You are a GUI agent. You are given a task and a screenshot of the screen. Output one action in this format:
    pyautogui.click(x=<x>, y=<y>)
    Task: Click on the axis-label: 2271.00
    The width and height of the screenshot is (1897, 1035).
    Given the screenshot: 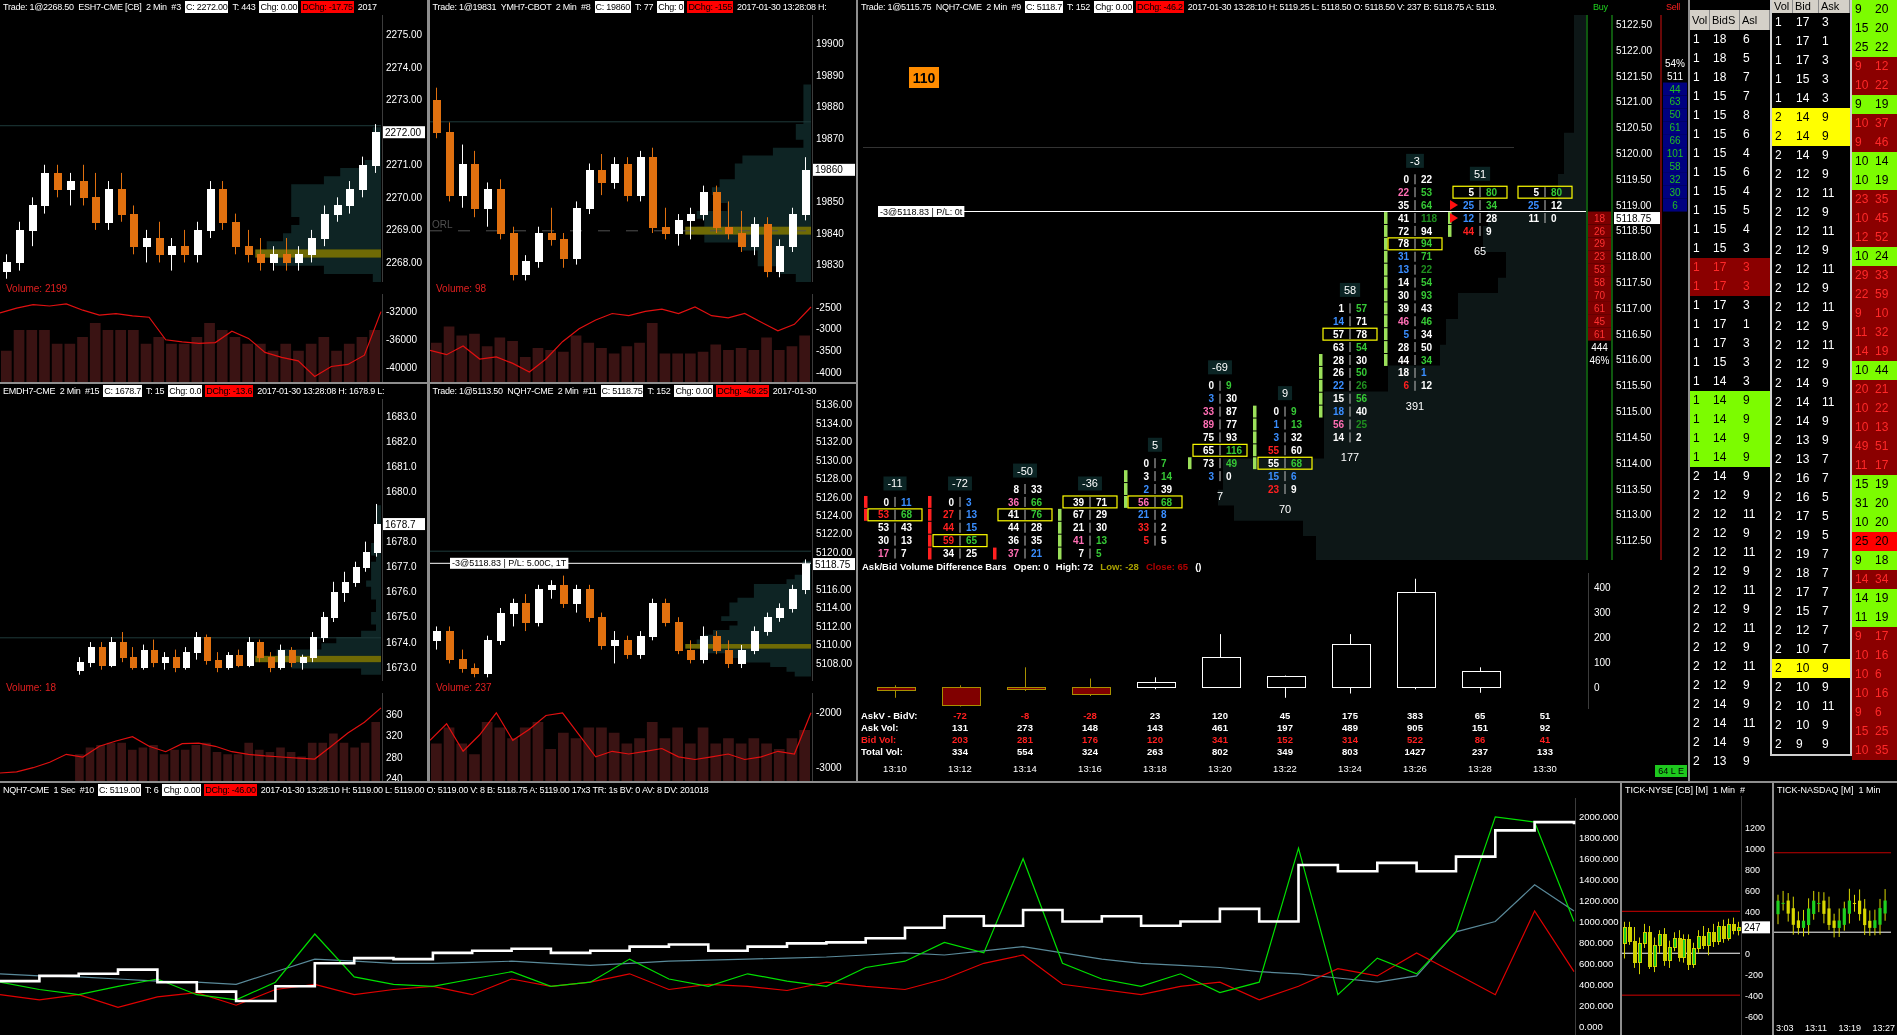 What is the action you would take?
    pyautogui.click(x=404, y=165)
    